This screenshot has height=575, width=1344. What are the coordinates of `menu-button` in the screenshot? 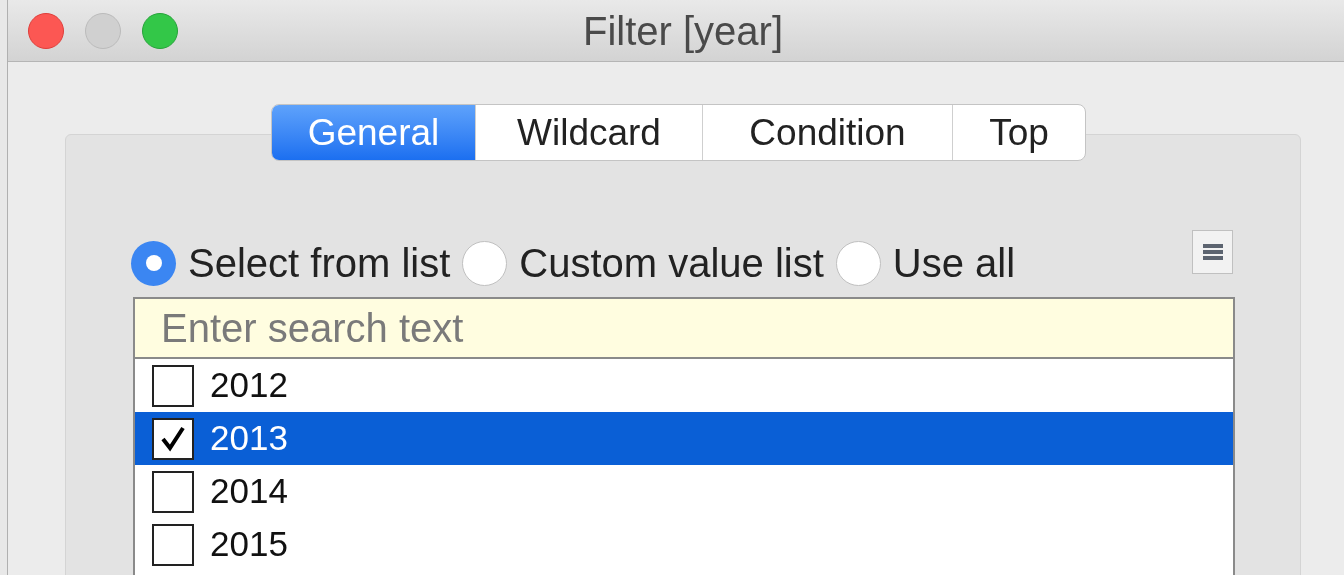 It's located at (1212, 252).